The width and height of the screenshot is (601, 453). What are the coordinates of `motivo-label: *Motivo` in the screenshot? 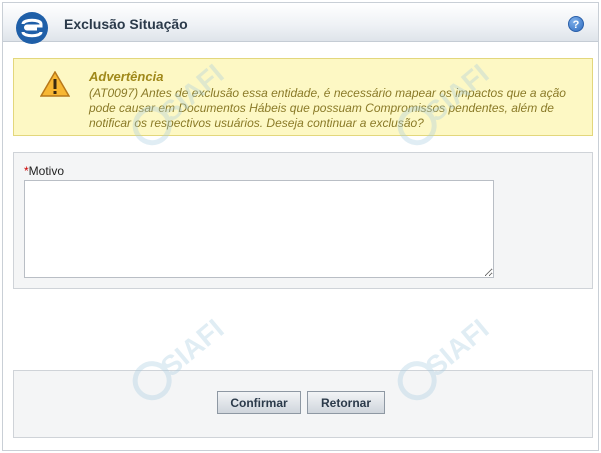 It's located at (44, 171).